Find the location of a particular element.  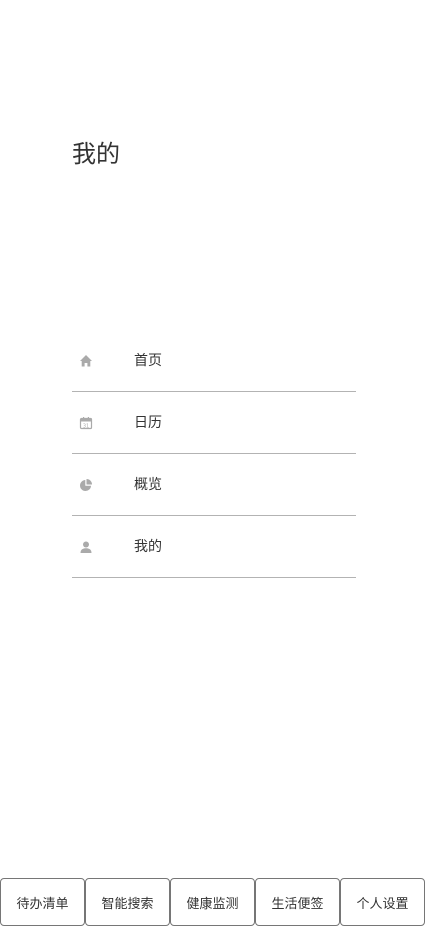

menu-item-label: 日历 is located at coordinates (148, 422).